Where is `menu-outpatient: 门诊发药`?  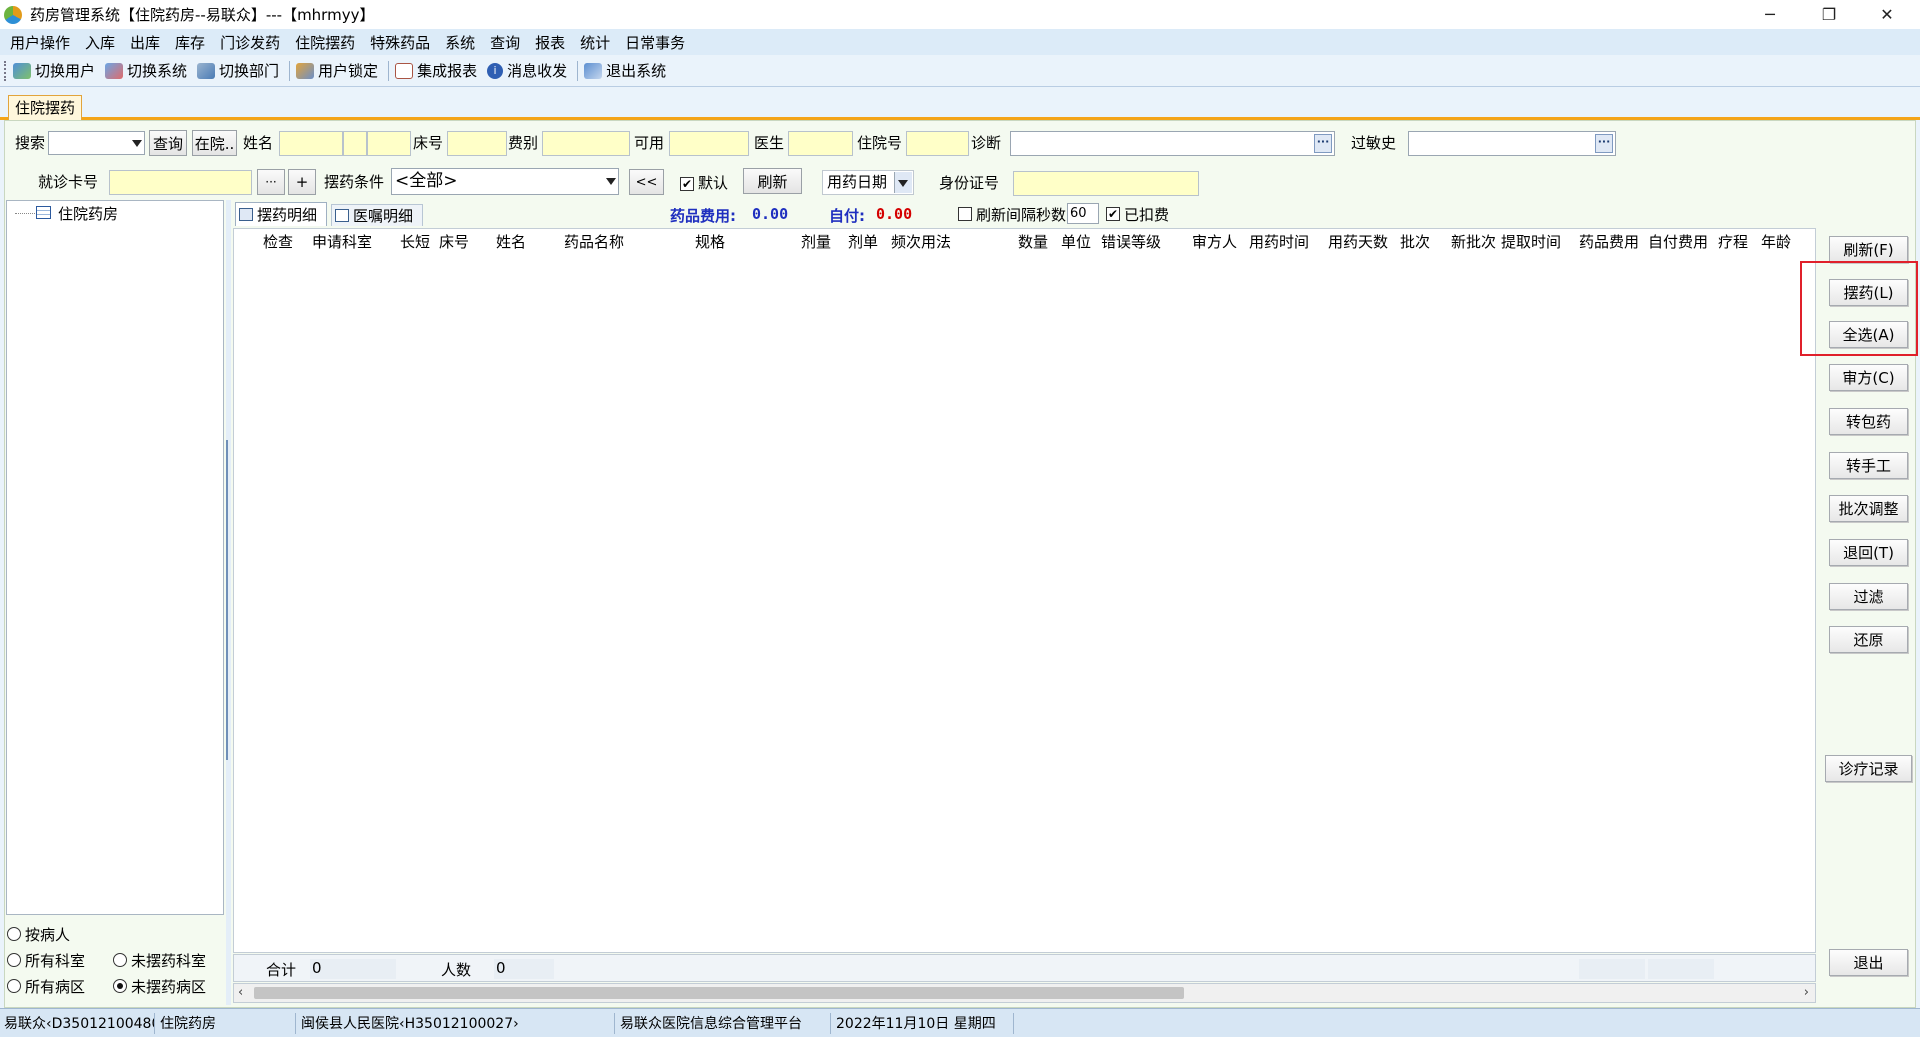 menu-outpatient: 门诊发药 is located at coordinates (251, 42).